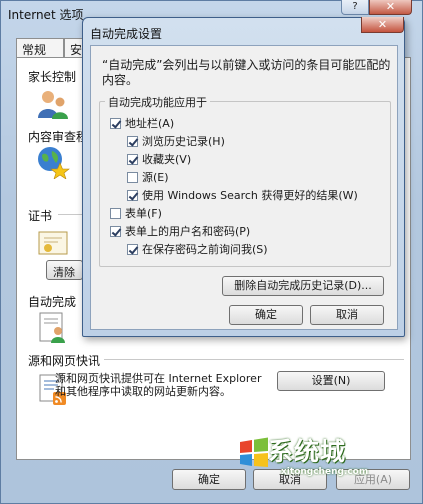  What do you see at coordinates (64, 270) in the screenshot?
I see `clear-ssl-button: 清除` at bounding box center [64, 270].